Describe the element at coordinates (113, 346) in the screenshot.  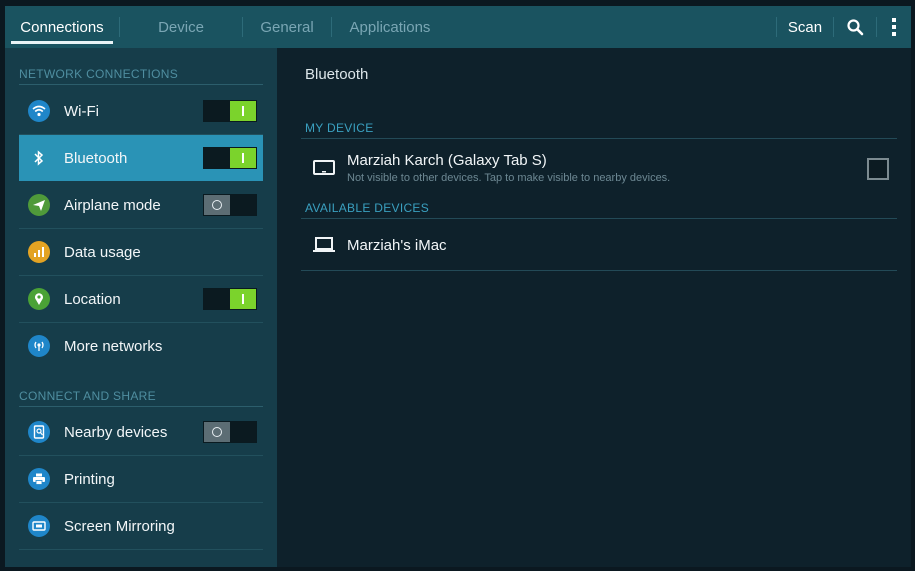
I see `sidebar-item-label: More networks` at that location.